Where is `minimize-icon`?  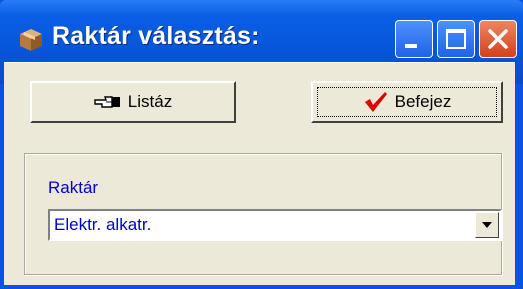 minimize-icon is located at coordinates (411, 46).